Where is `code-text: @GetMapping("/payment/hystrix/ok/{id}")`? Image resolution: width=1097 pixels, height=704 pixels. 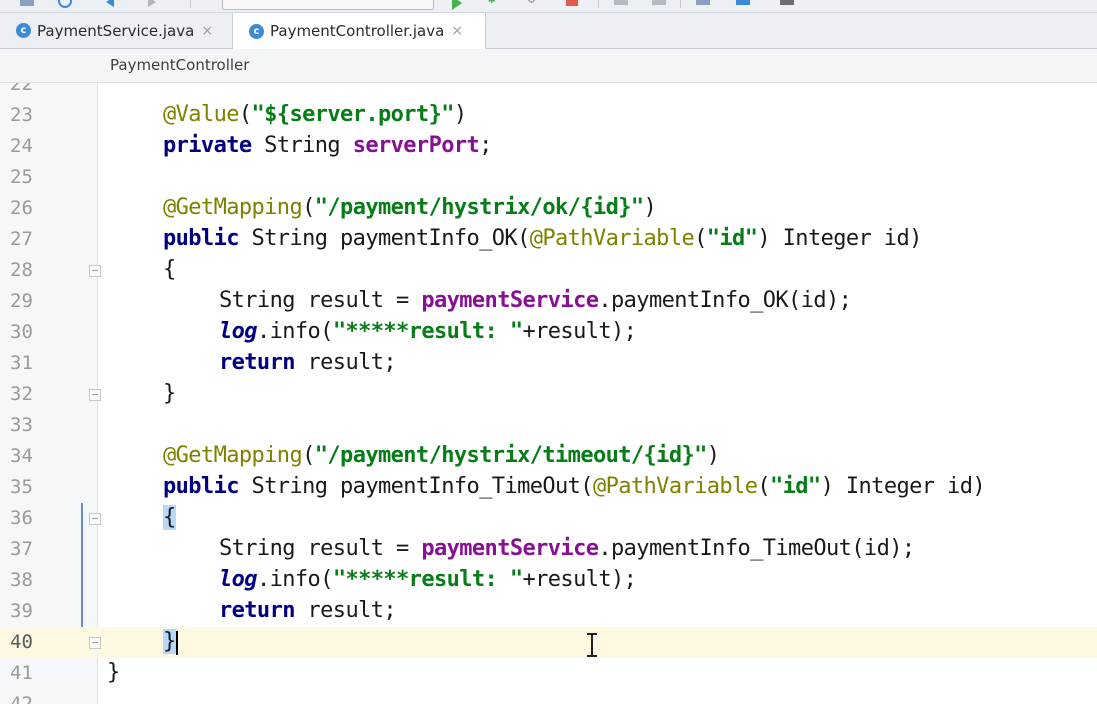 code-text: @GetMapping("/payment/hystrix/ok/{id}") is located at coordinates (410, 207).